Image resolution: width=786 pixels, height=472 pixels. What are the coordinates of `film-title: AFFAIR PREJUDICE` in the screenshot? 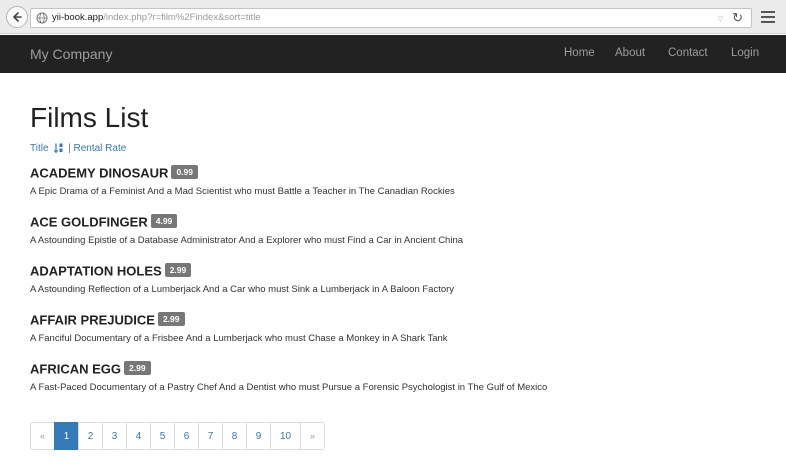 It's located at (92, 319).